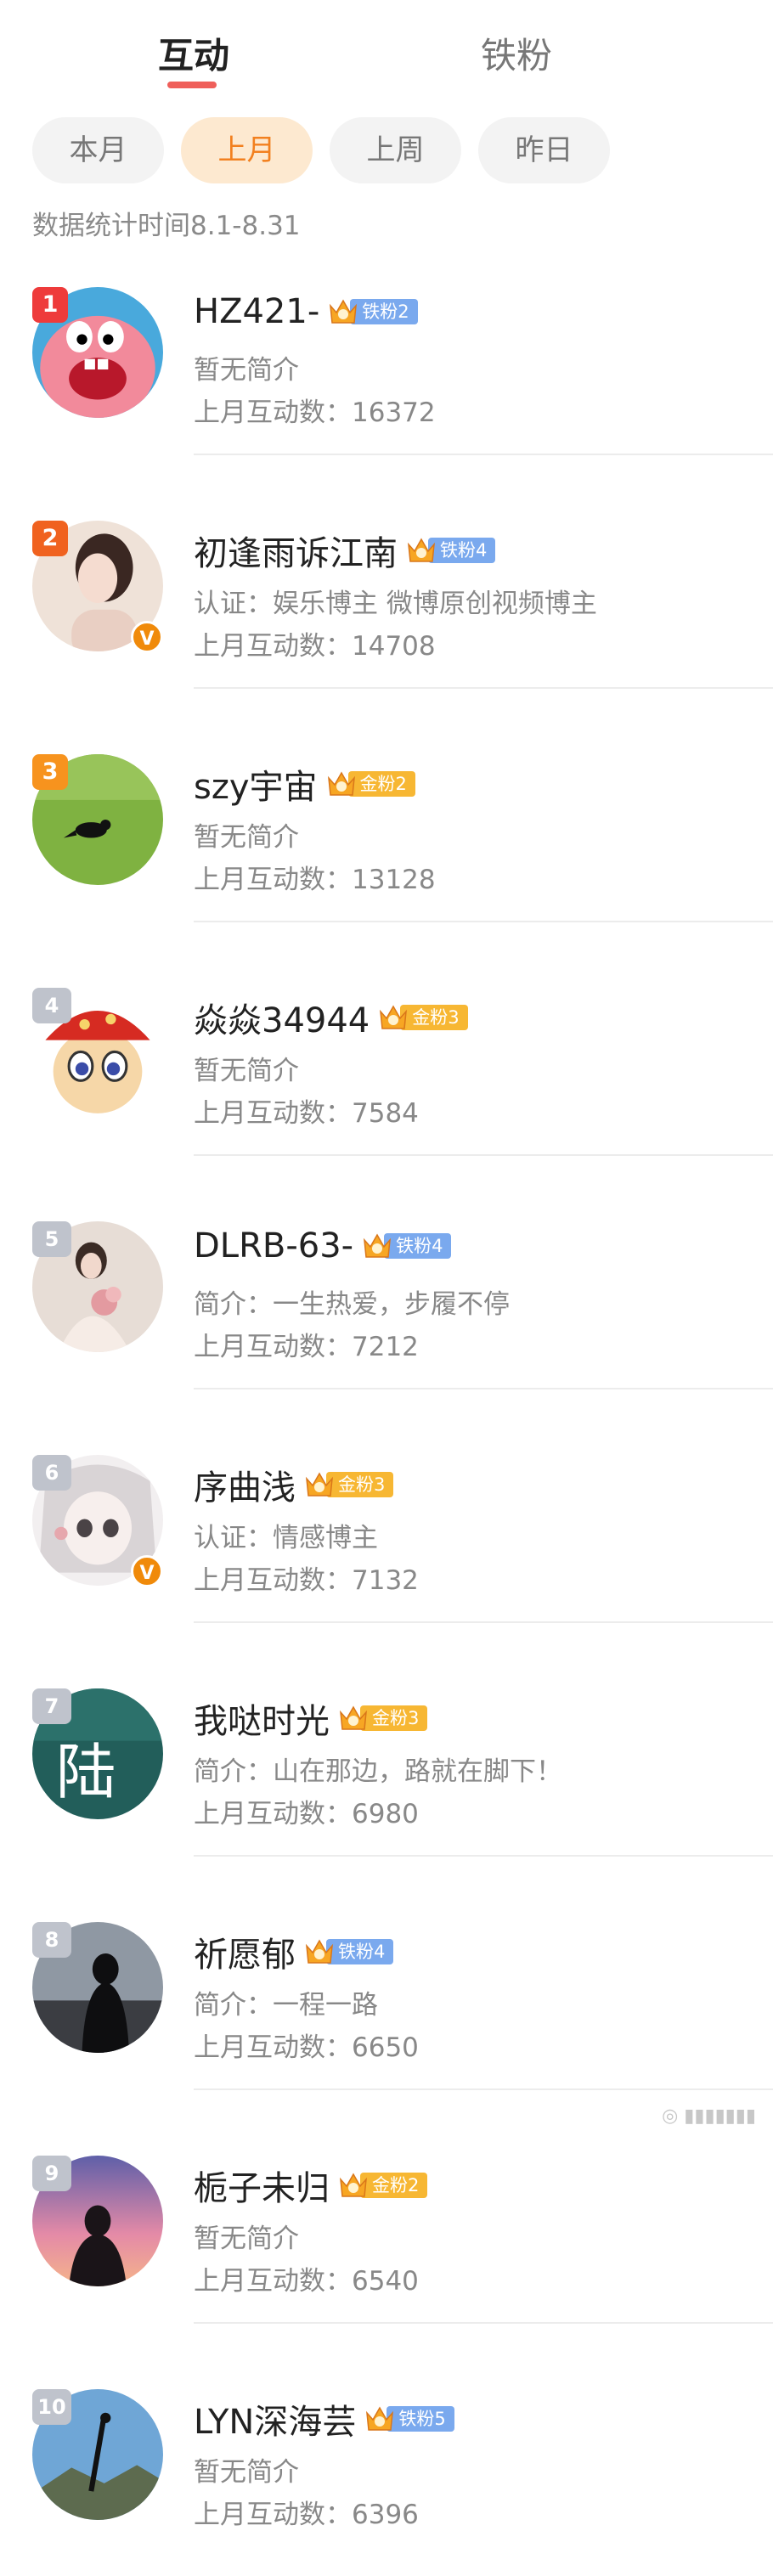 Image resolution: width=773 pixels, height=2576 pixels. What do you see at coordinates (420, 2419) in the screenshot?
I see `fan-badge-label: 铁粉5` at bounding box center [420, 2419].